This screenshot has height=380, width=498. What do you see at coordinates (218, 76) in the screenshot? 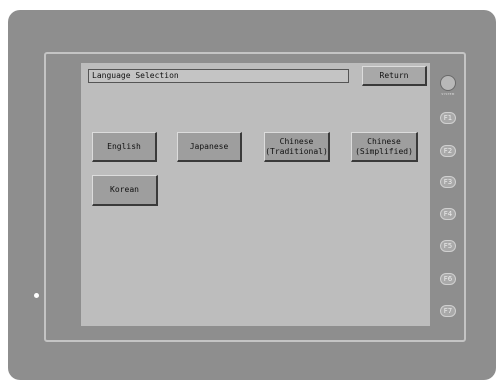
I see `page-title: Language Selection` at bounding box center [218, 76].